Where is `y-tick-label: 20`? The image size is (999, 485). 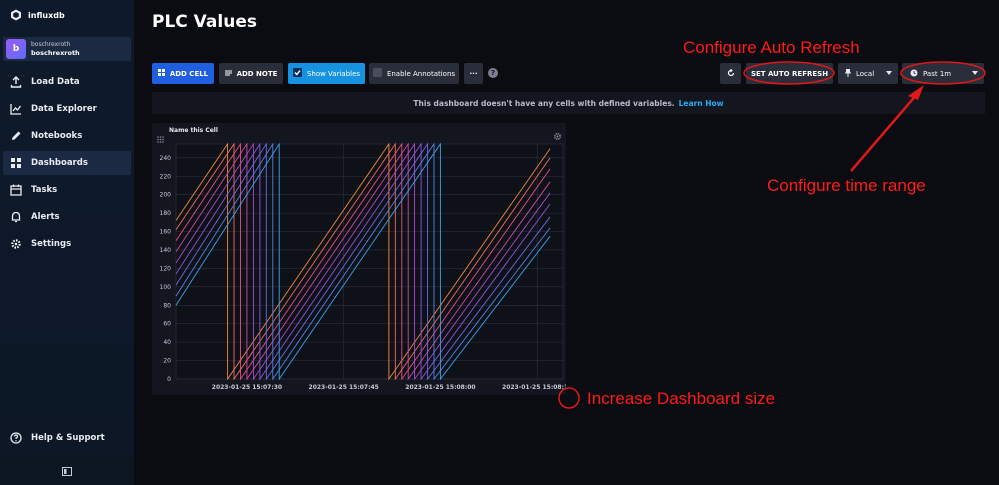 y-tick-label: 20 is located at coordinates (167, 361).